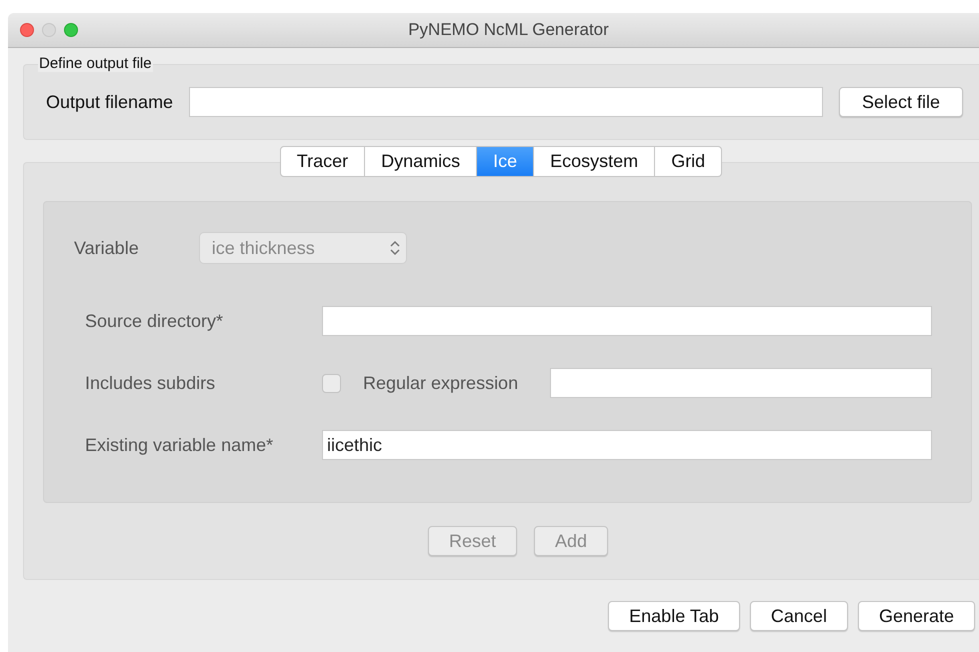 This screenshot has width=979, height=652. Describe the element at coordinates (323, 161) in the screenshot. I see `tab: Tracer` at that location.